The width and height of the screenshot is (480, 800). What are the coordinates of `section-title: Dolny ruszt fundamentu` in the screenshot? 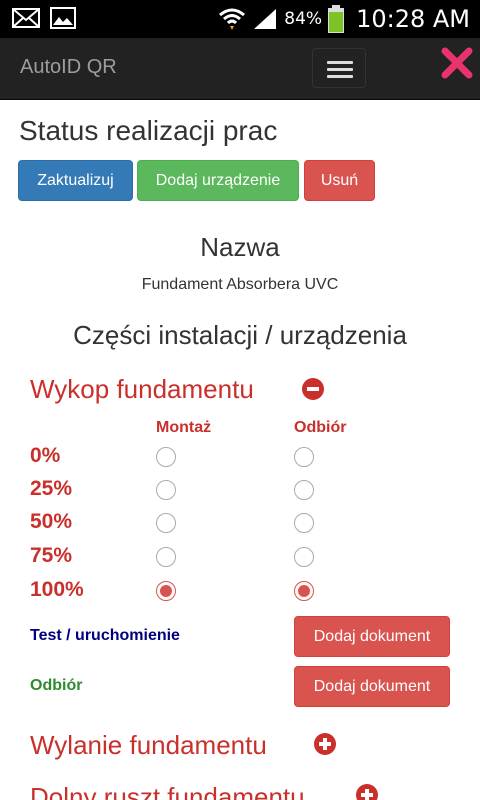 It's located at (167, 791).